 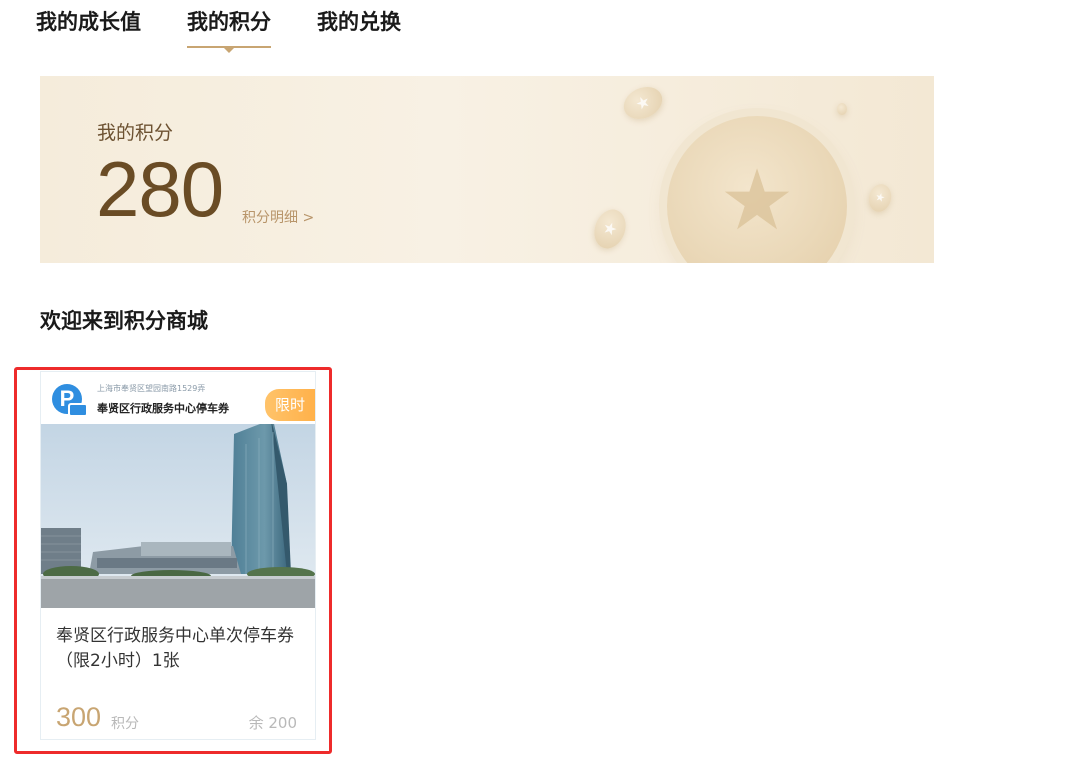 I want to click on points-label: 我的积分, so click(x=135, y=133).